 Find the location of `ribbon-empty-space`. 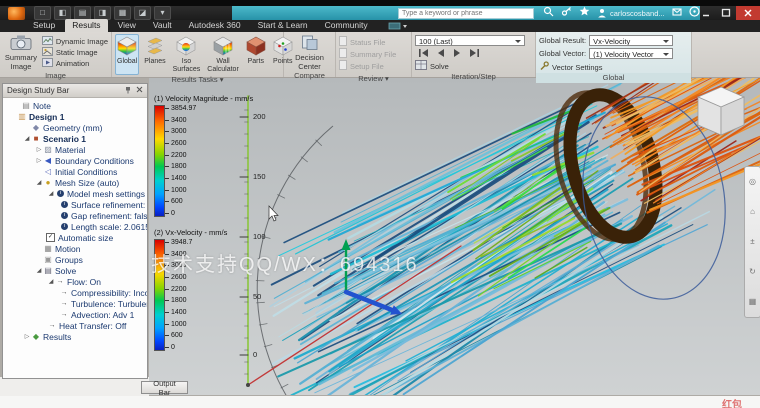

ribbon-empty-space is located at coordinates (726, 54).